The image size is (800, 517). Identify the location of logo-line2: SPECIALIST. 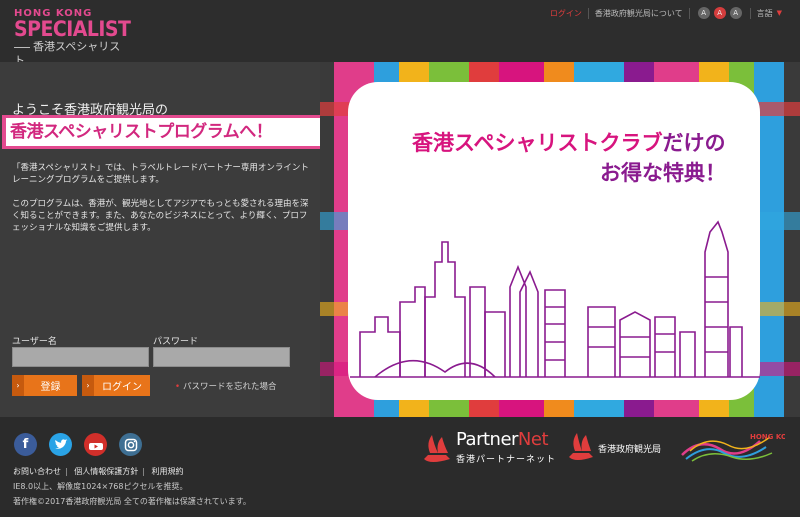
(72, 29).